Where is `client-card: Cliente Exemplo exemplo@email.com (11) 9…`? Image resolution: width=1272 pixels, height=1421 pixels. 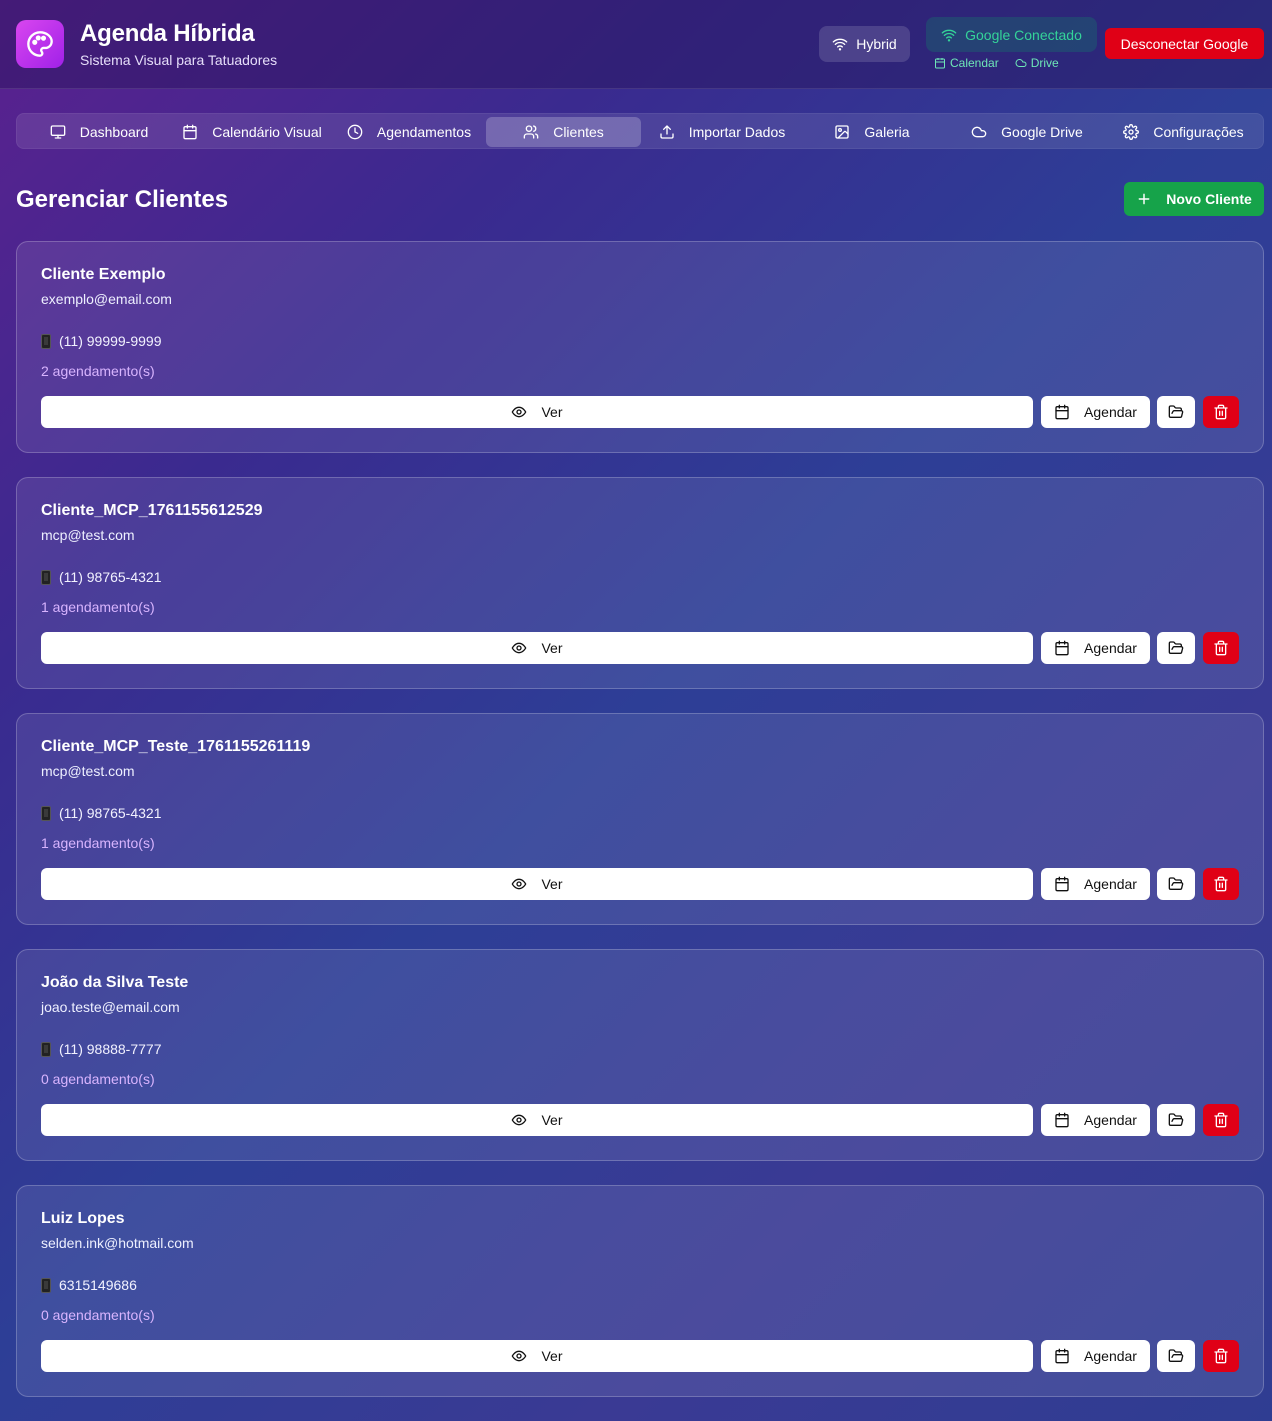
client-card: Cliente Exemplo exemplo@email.com (11) 9… is located at coordinates (640, 347).